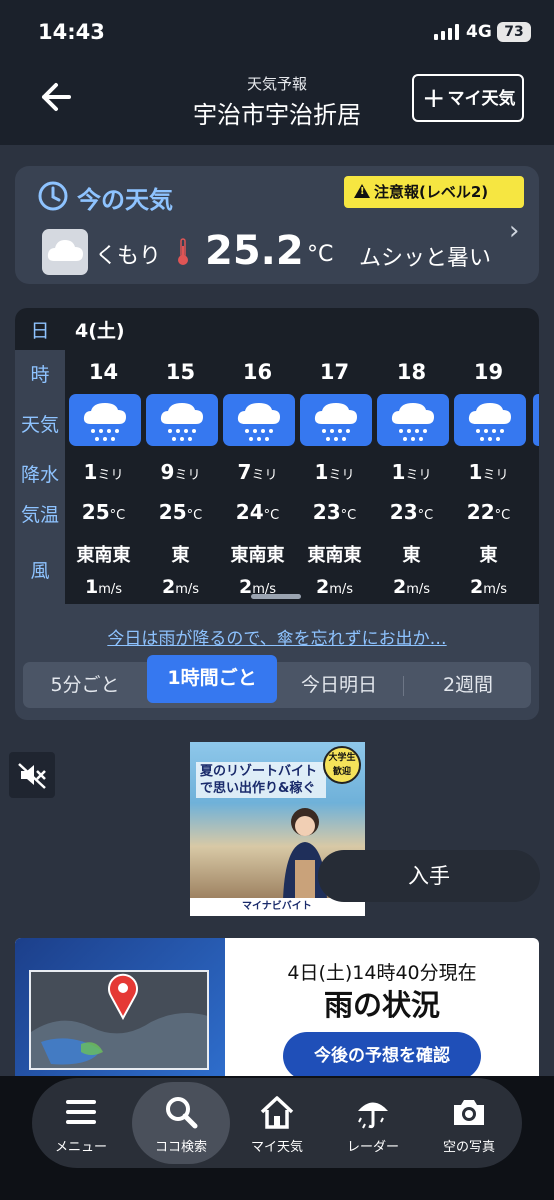 The height and width of the screenshot is (1200, 554). I want to click on temperature-value: 22°C, so click(488, 512).